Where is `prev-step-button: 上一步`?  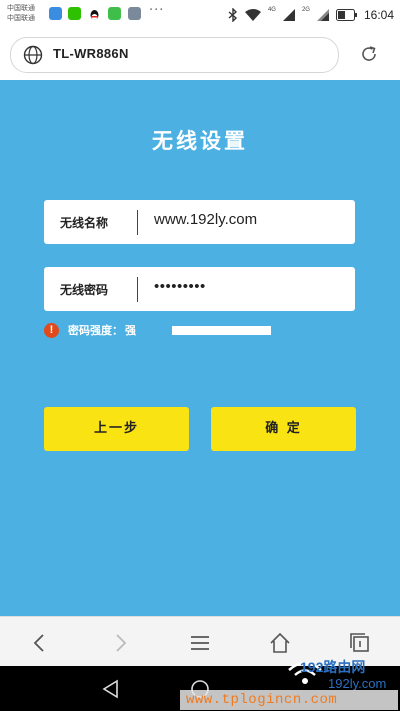
prev-step-button: 上一步 is located at coordinates (116, 429).